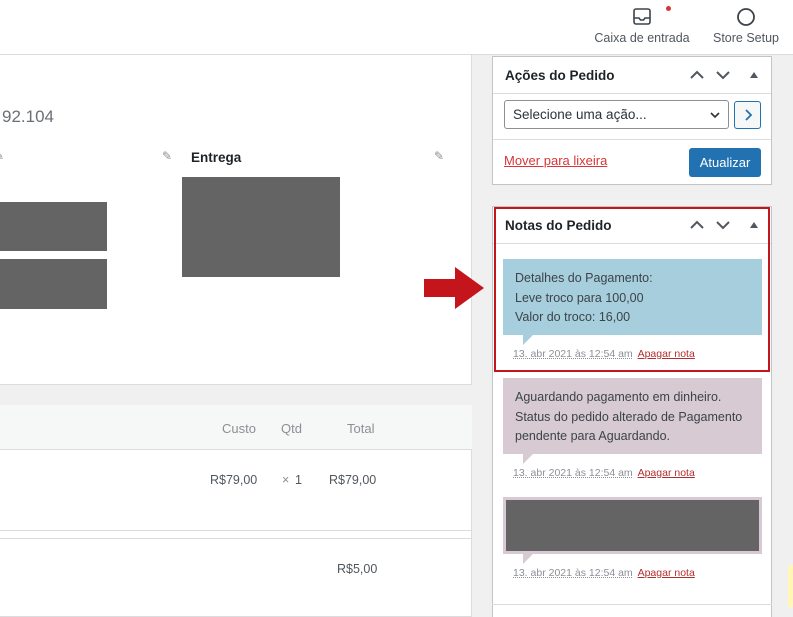  What do you see at coordinates (396, 27) in the screenshot?
I see `top-bar: Caixa de entrada Store Setup` at bounding box center [396, 27].